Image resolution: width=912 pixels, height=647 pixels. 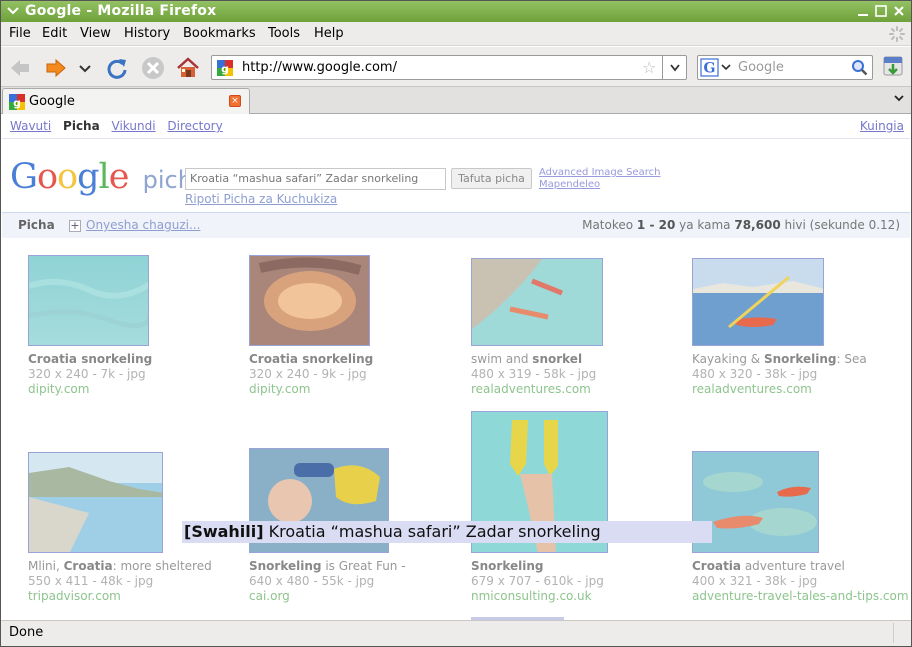 What do you see at coordinates (36, 225) in the screenshot?
I see `results-label: Picha` at bounding box center [36, 225].